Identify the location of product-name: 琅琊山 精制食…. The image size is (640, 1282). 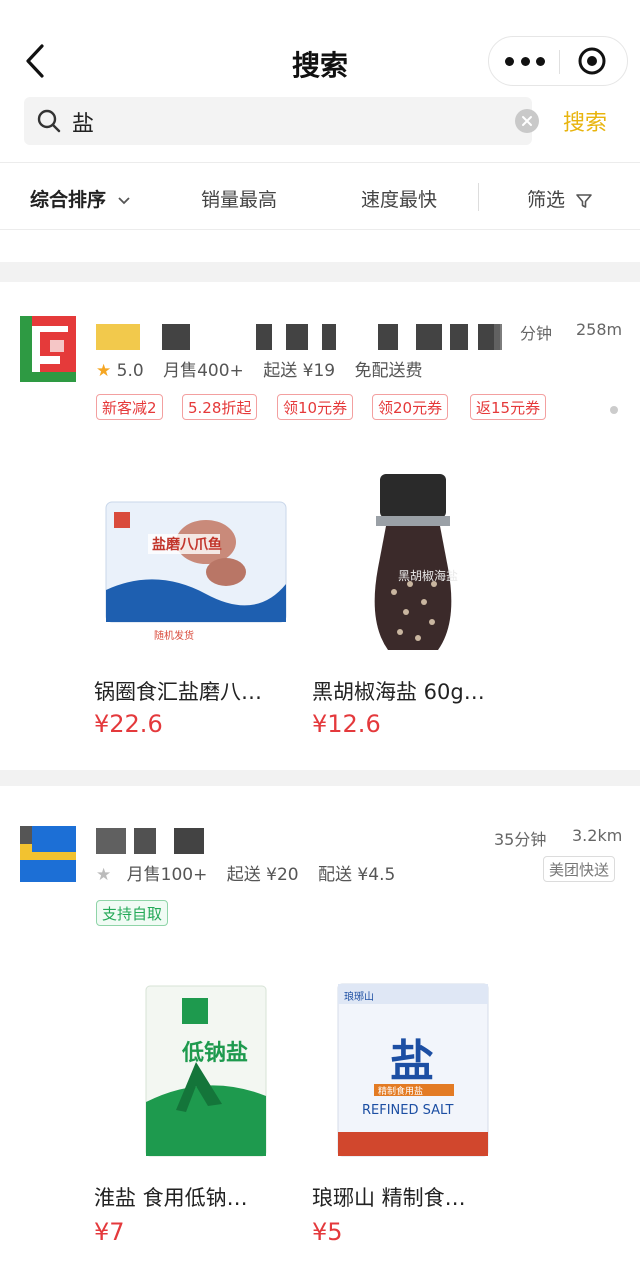
(389, 1197).